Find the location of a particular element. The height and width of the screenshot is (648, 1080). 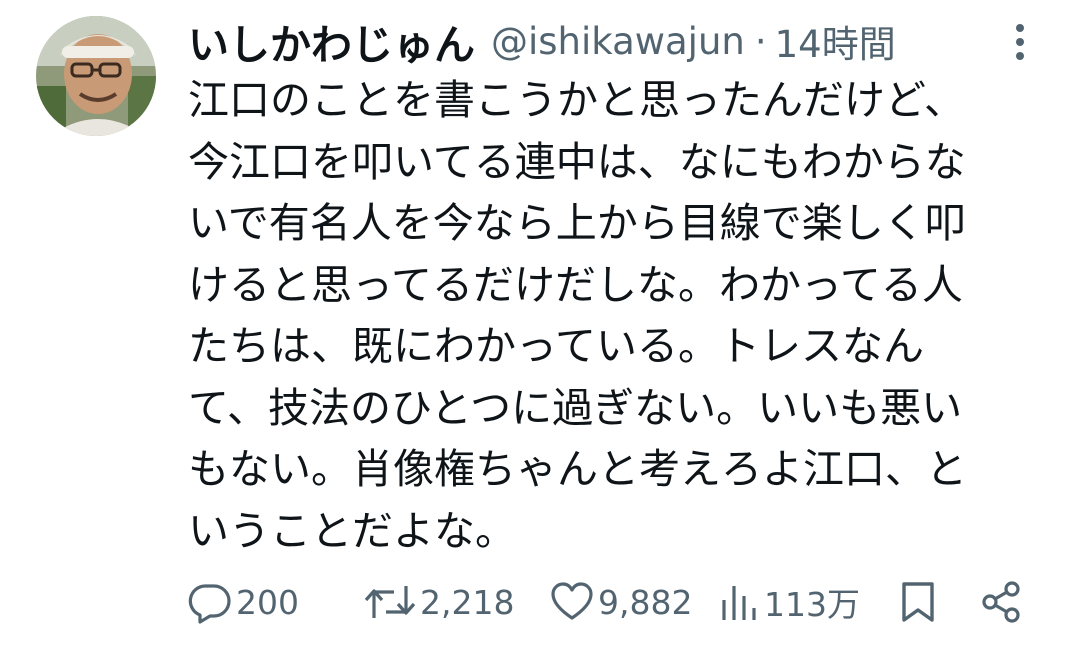

like-button: 9,882 is located at coordinates (621, 602).